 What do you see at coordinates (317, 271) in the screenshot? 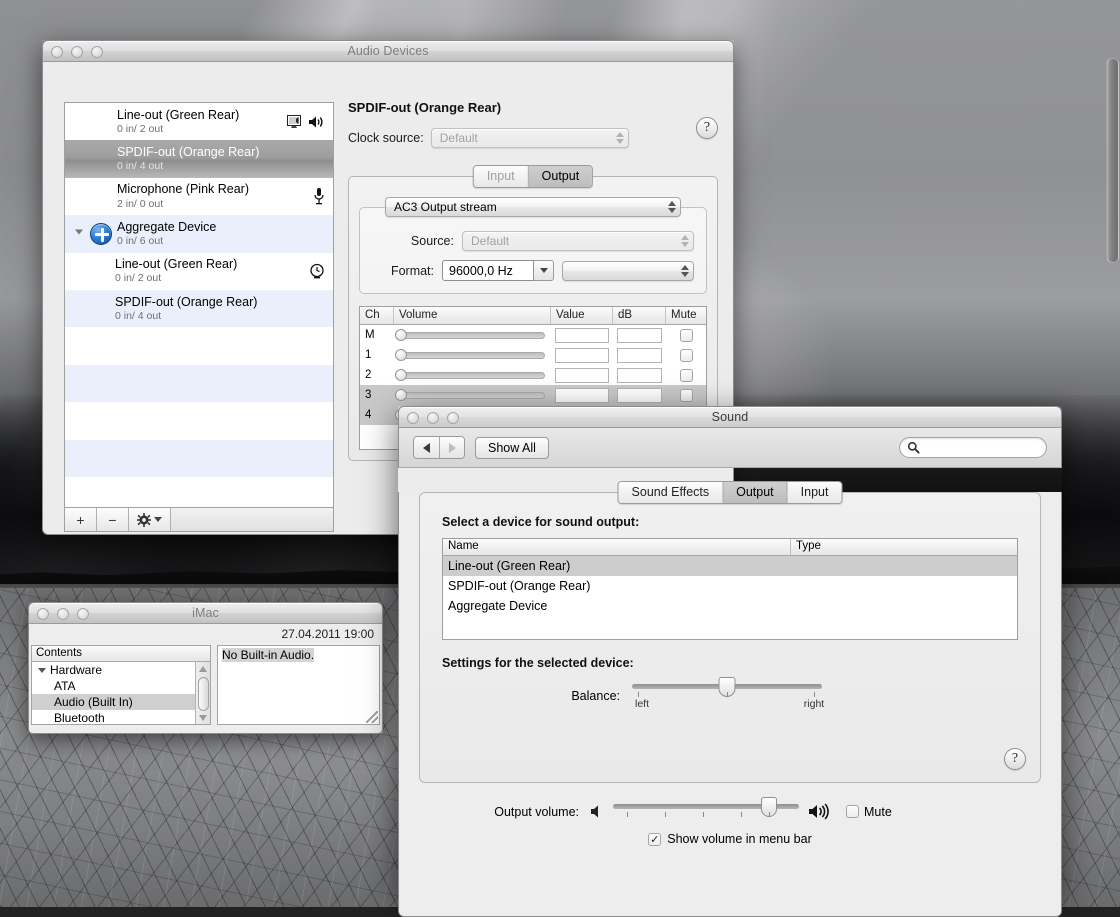
I see `device-icons` at bounding box center [317, 271].